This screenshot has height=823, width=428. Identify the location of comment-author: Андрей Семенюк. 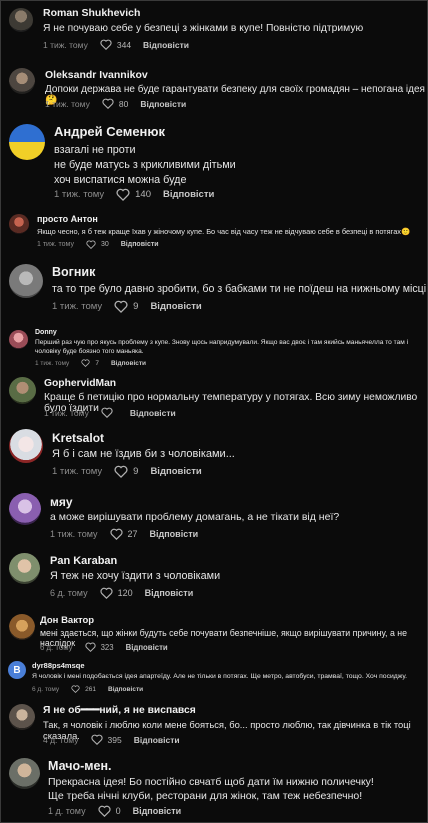
(109, 131).